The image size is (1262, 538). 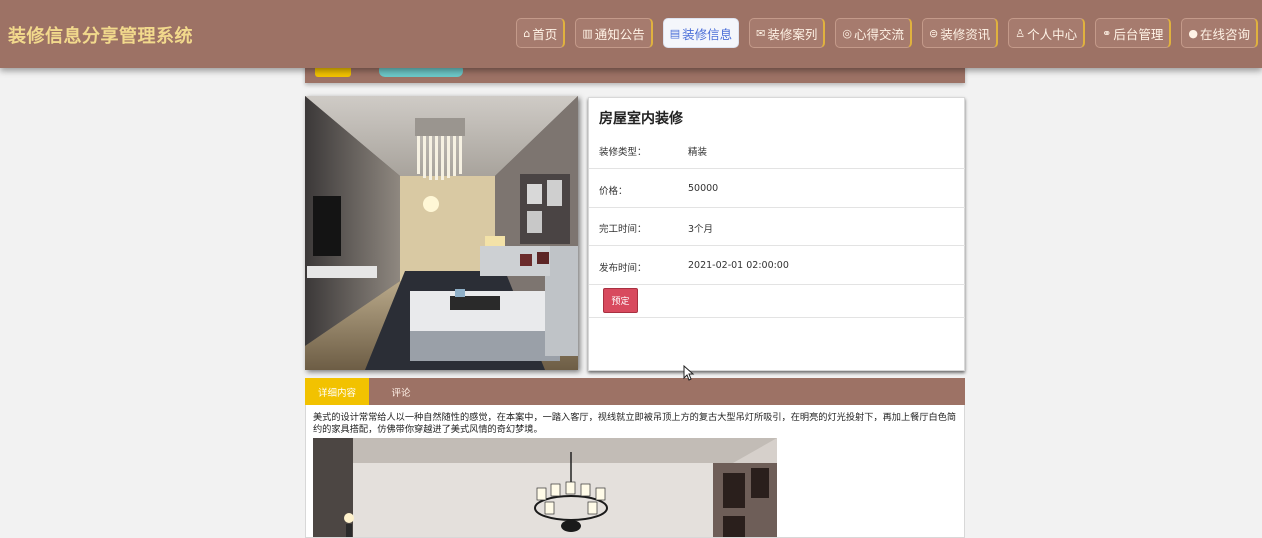 What do you see at coordinates (641, 119) in the screenshot?
I see `product-title: 房屋室内装修` at bounding box center [641, 119].